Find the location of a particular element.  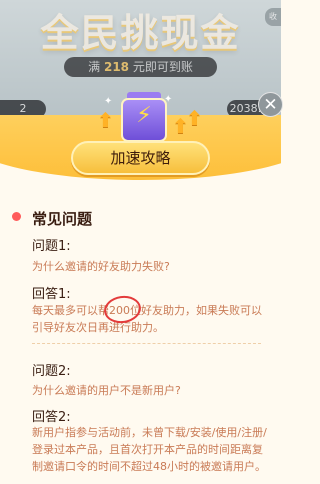

battery-charge-icon: ⚡ is located at coordinates (144, 118).